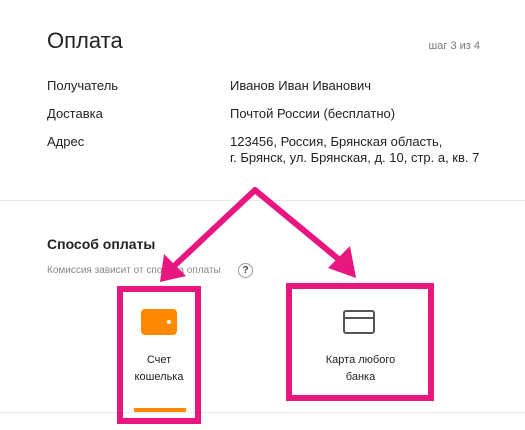 The height and width of the screenshot is (430, 525). What do you see at coordinates (85, 40) in the screenshot?
I see `page-title: Оплата` at bounding box center [85, 40].